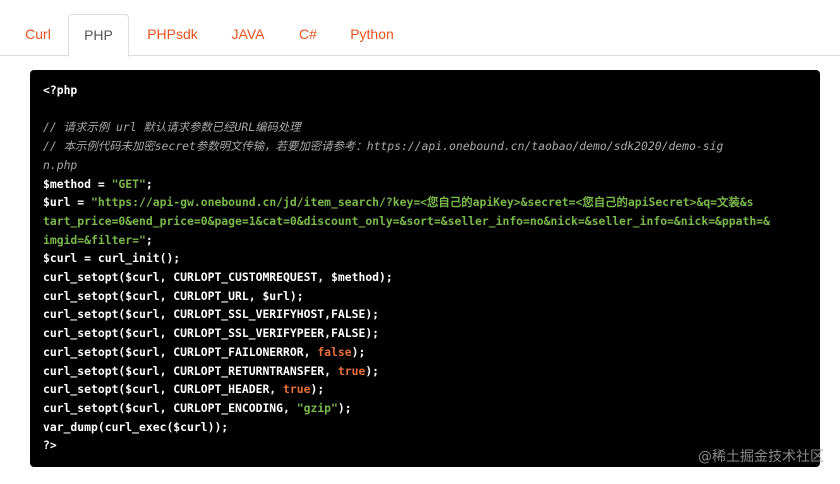 The image size is (840, 484). I want to click on watermark: @稀土掘金技术社区, so click(761, 457).